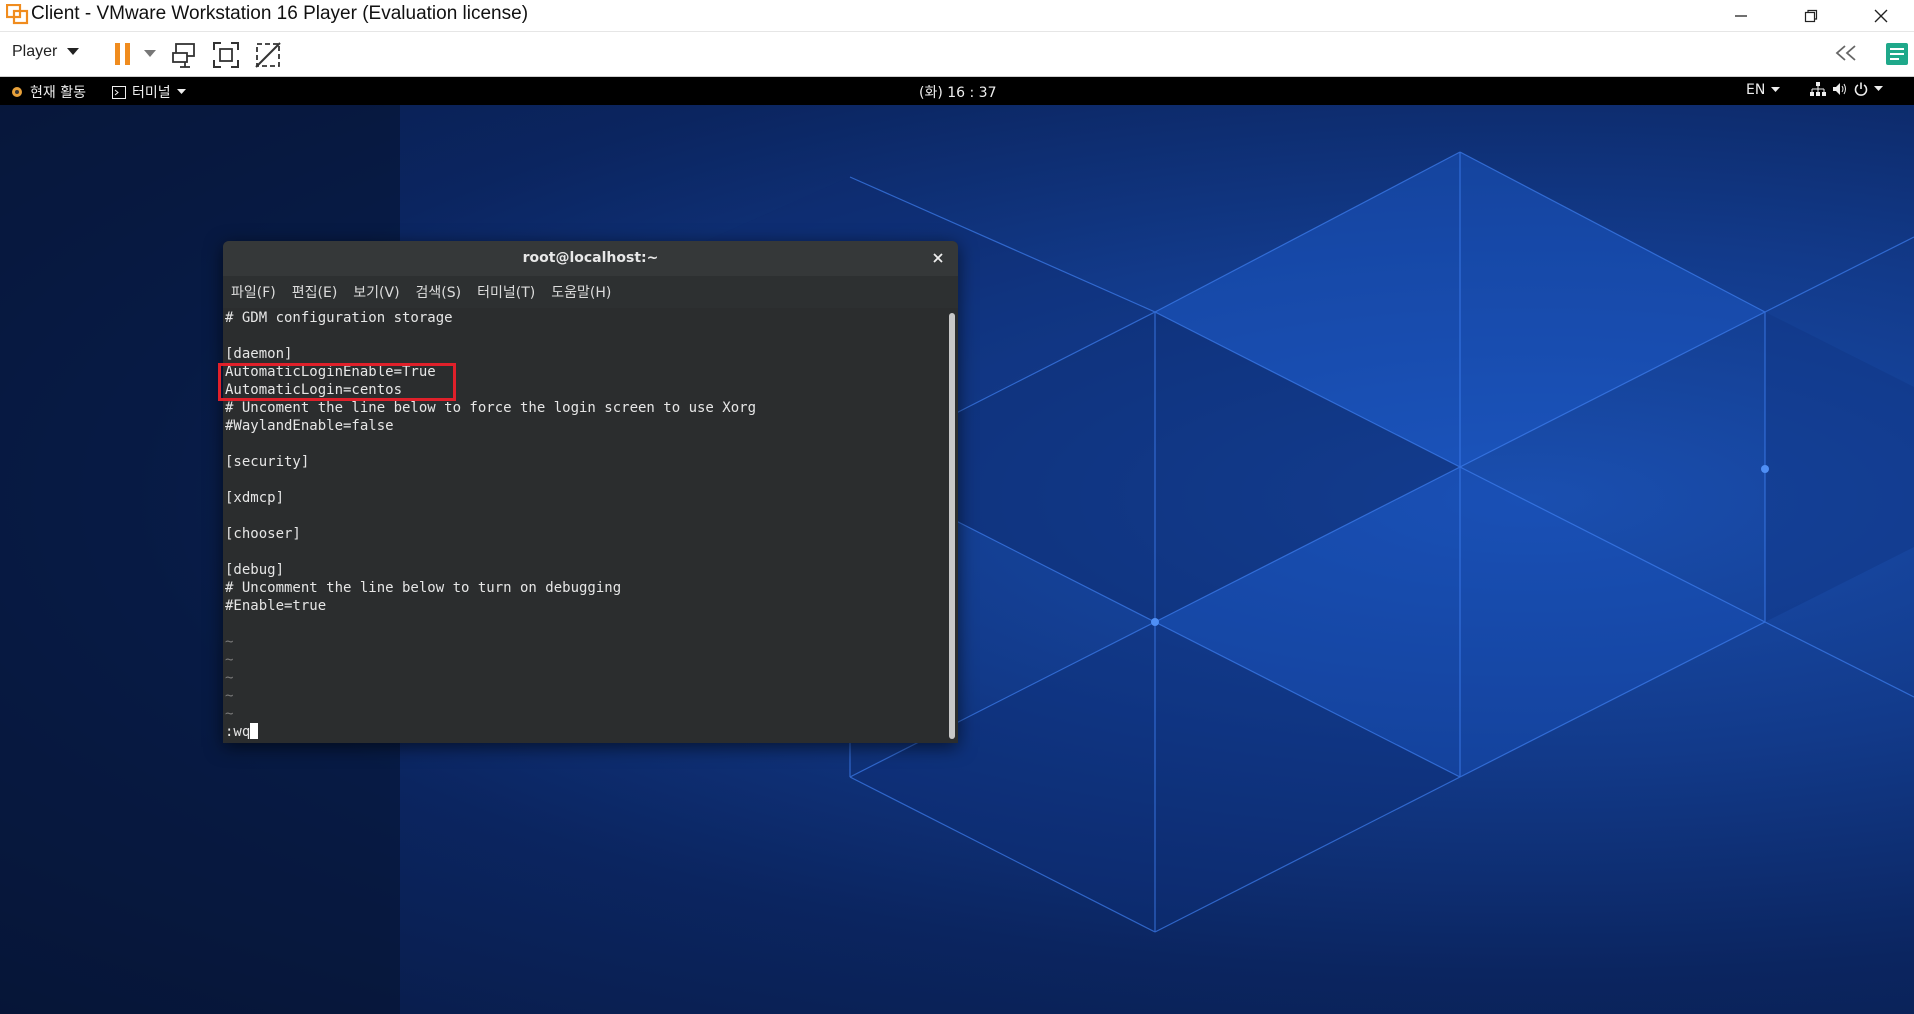  What do you see at coordinates (1818, 89) in the screenshot?
I see `network-icon` at bounding box center [1818, 89].